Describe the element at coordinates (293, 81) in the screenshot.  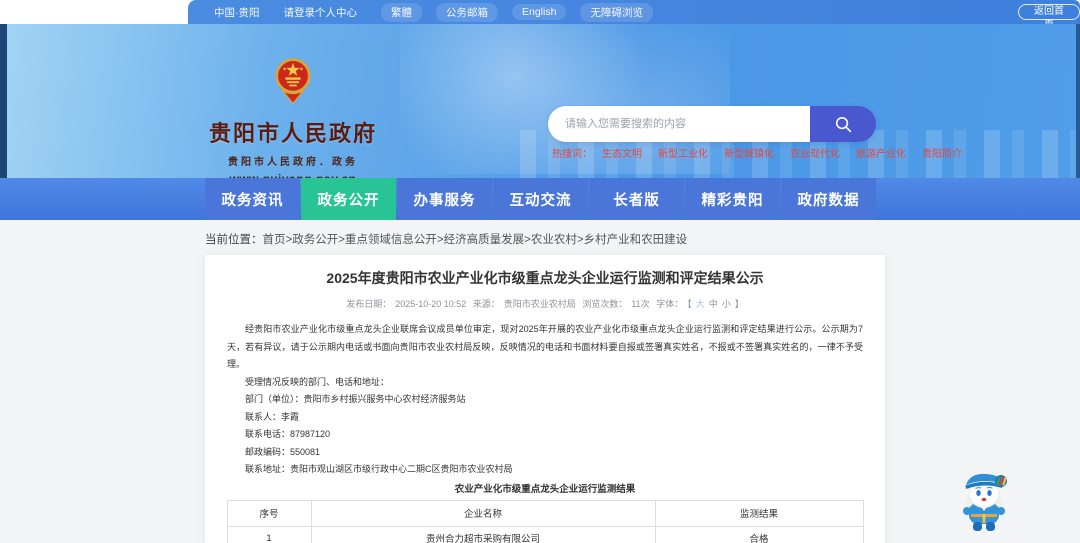
I see `national-emblem-icon` at that location.